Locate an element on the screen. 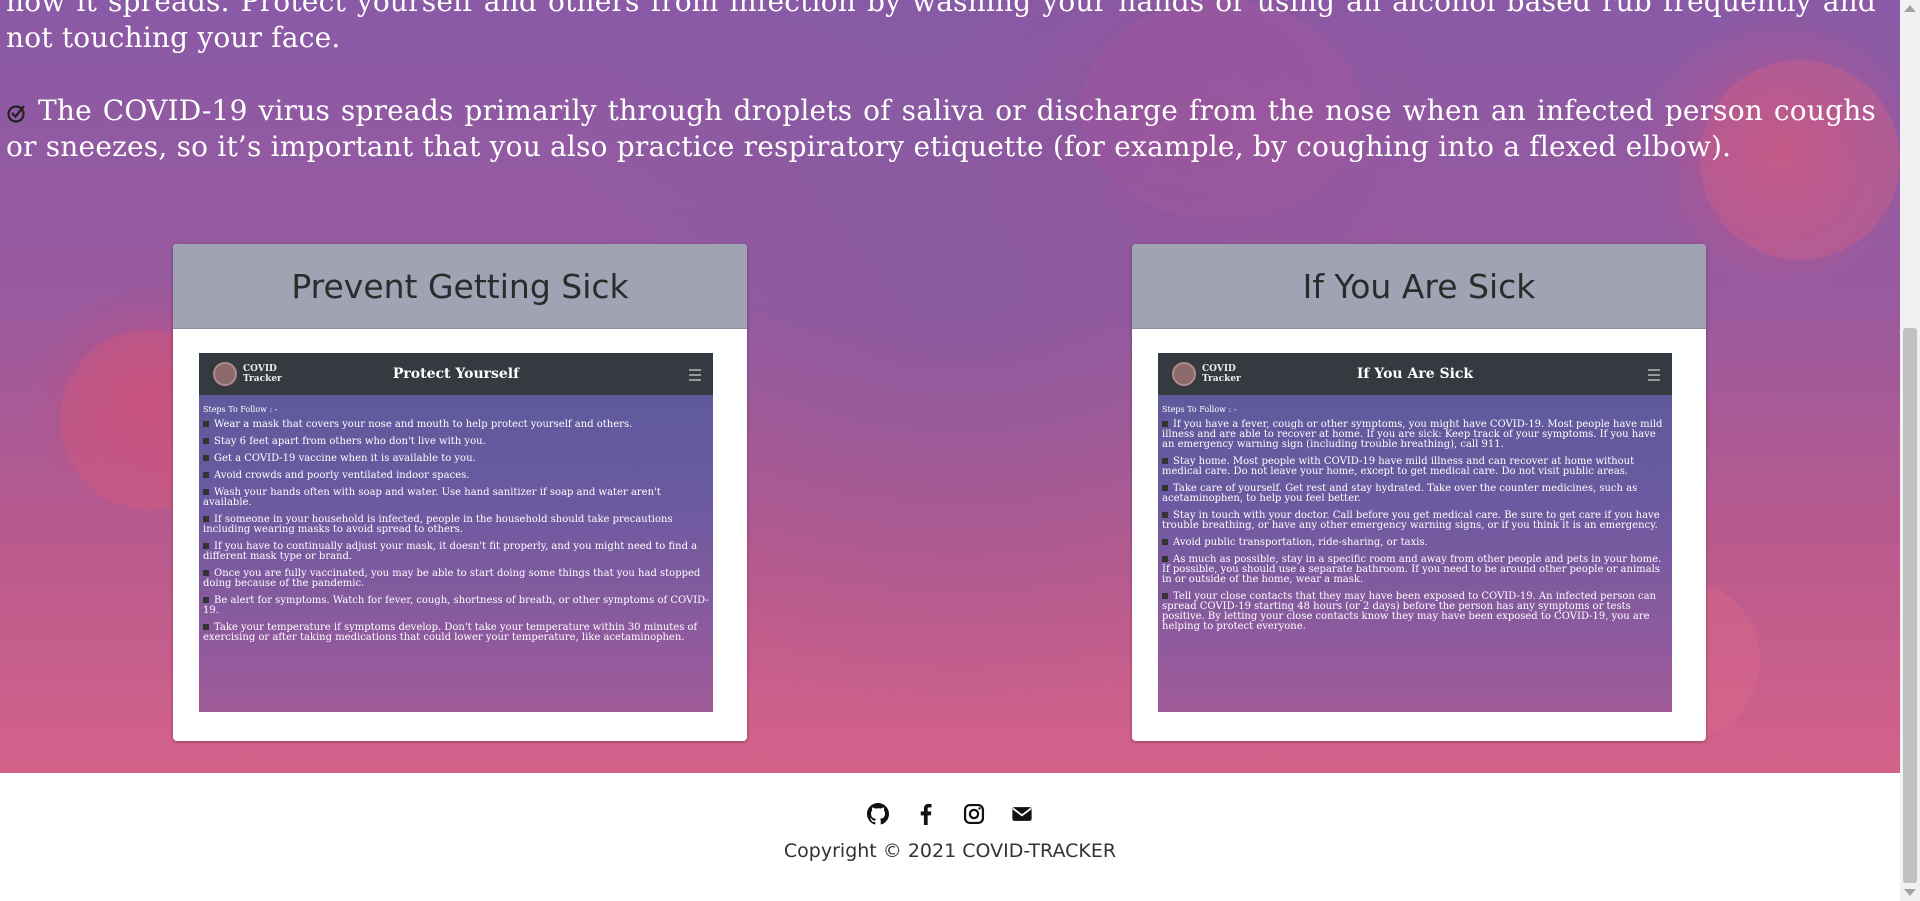 The image size is (1920, 901). card-title: If You Are Sick is located at coordinates (1419, 286).